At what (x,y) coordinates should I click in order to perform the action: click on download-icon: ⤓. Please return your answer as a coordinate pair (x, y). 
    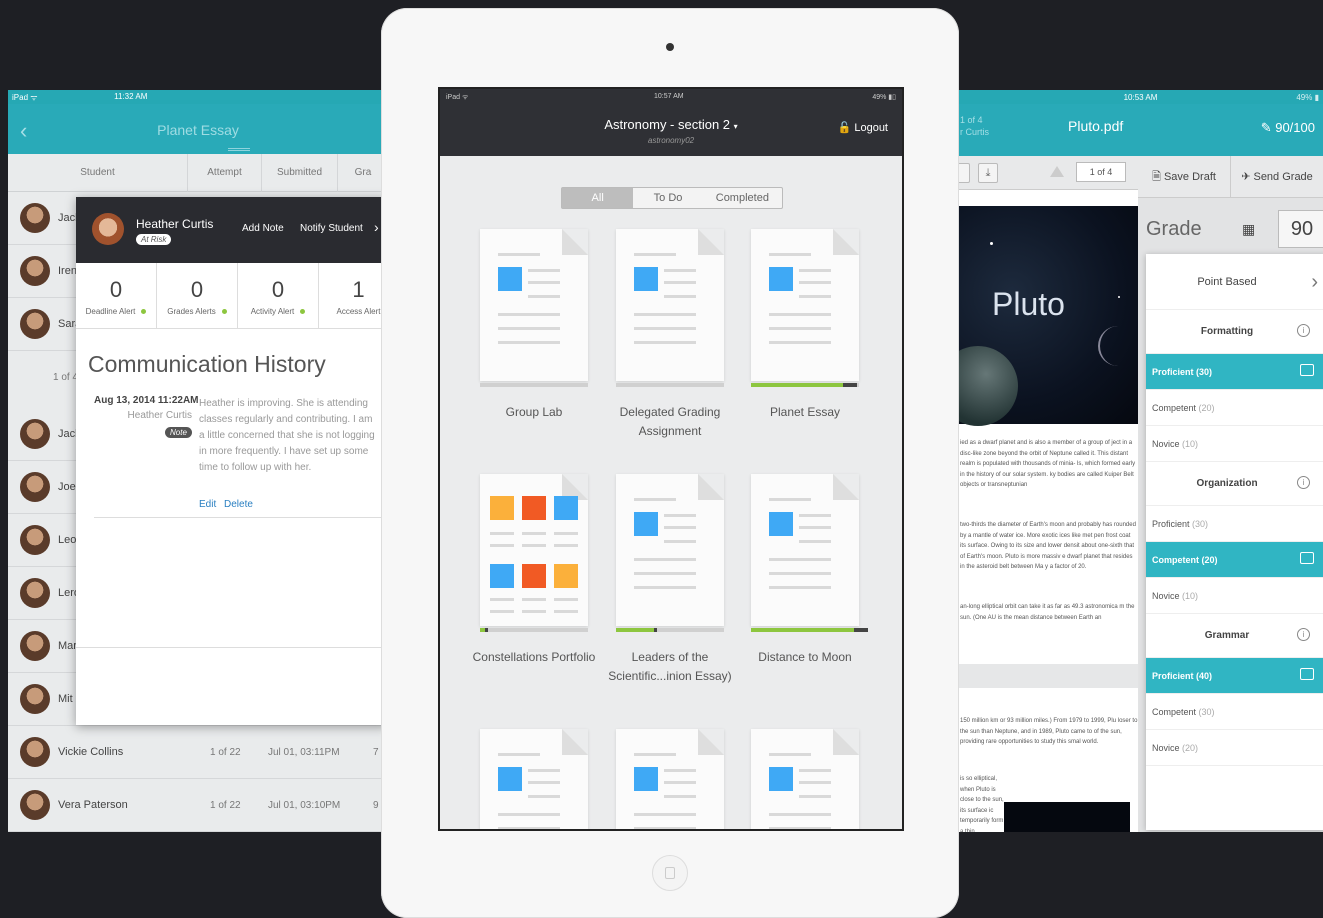
    Looking at the image, I should click on (988, 173).